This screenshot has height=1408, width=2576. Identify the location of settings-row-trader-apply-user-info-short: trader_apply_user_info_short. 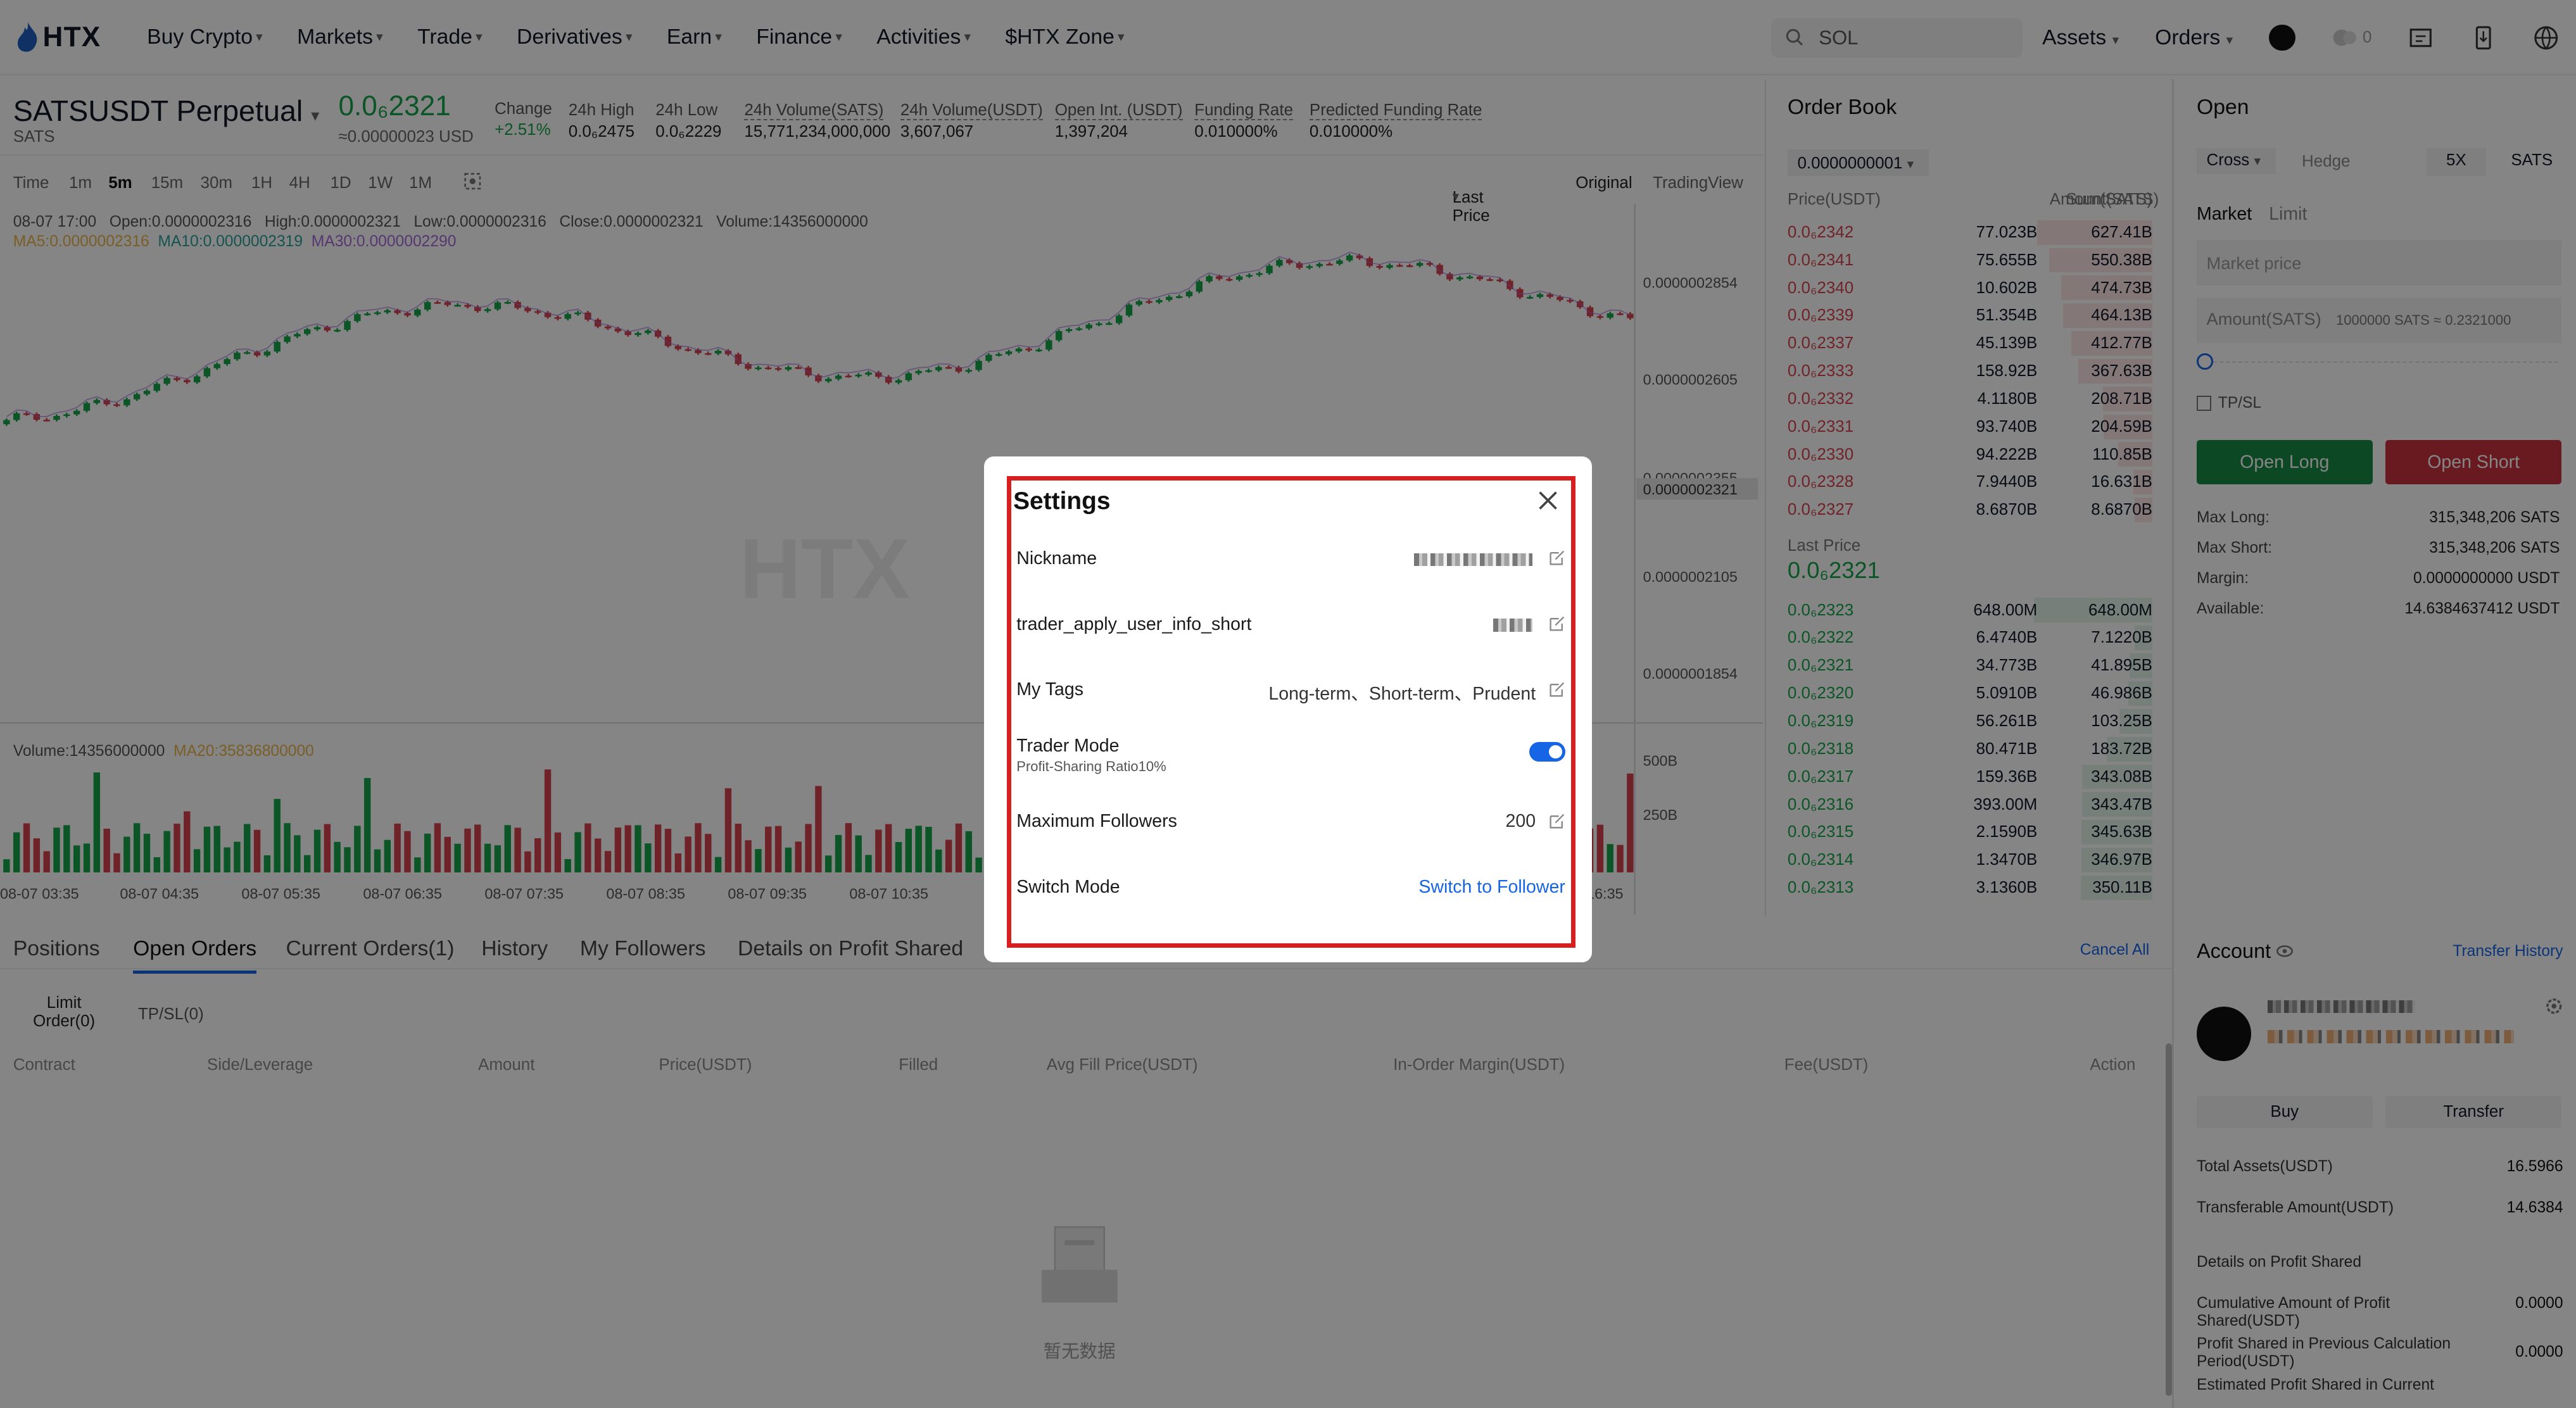
(1290, 625).